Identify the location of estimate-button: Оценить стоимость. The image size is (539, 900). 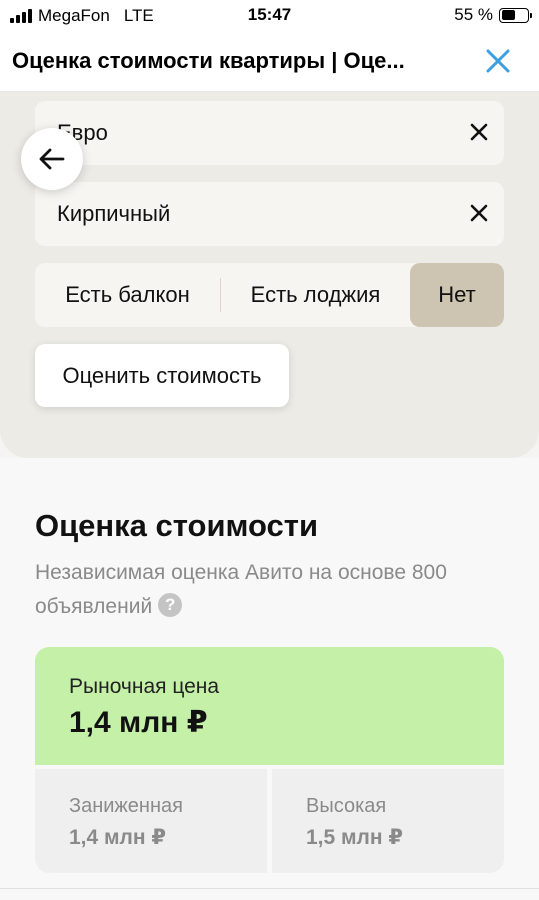
(162, 375).